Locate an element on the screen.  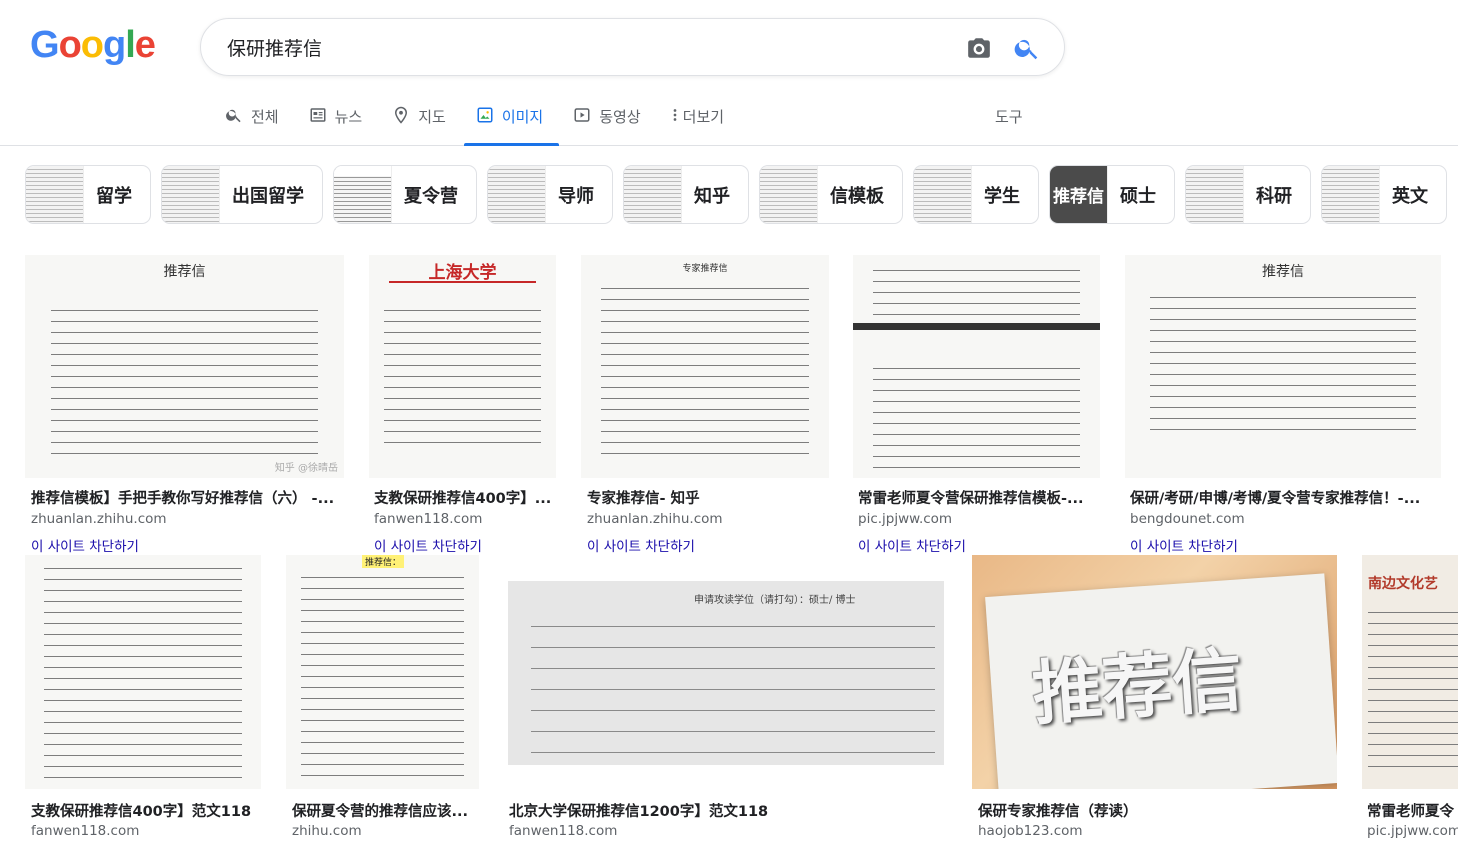
chip-label: 夏令营 is located at coordinates (431, 196).